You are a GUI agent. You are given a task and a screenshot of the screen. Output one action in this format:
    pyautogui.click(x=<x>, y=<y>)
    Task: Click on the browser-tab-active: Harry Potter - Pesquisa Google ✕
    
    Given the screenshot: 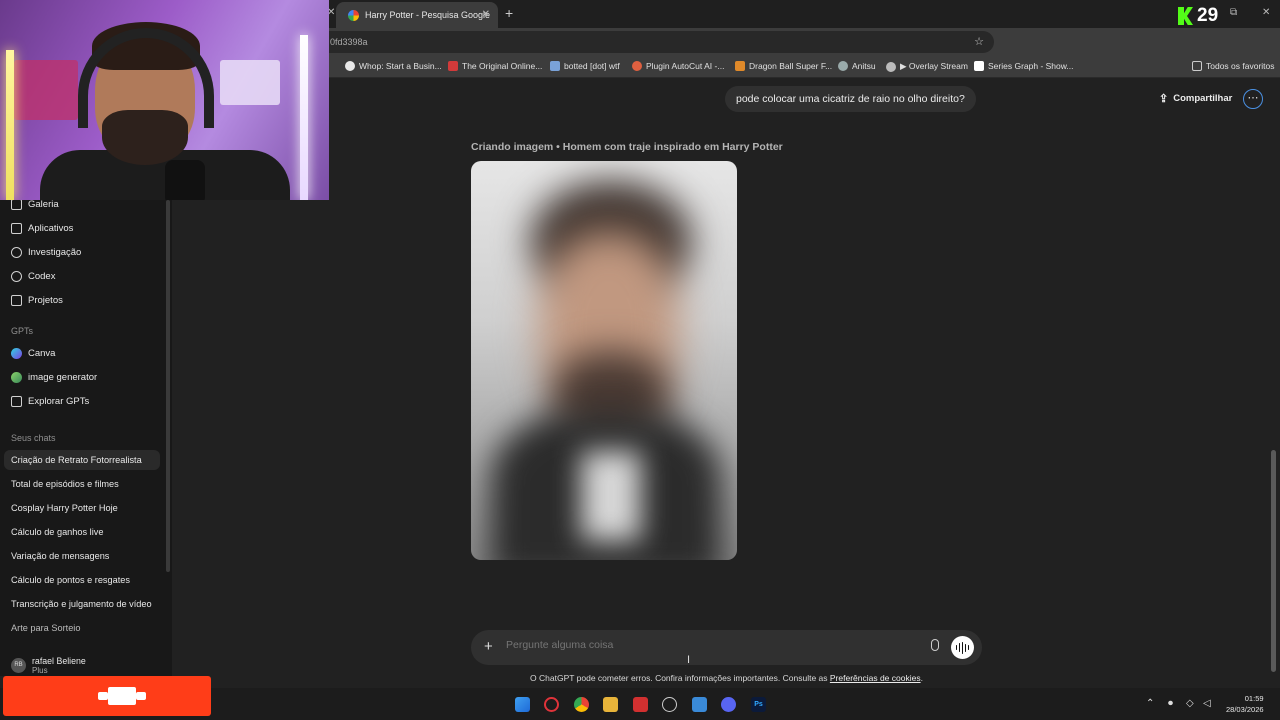 What is the action you would take?
    pyautogui.click(x=417, y=15)
    